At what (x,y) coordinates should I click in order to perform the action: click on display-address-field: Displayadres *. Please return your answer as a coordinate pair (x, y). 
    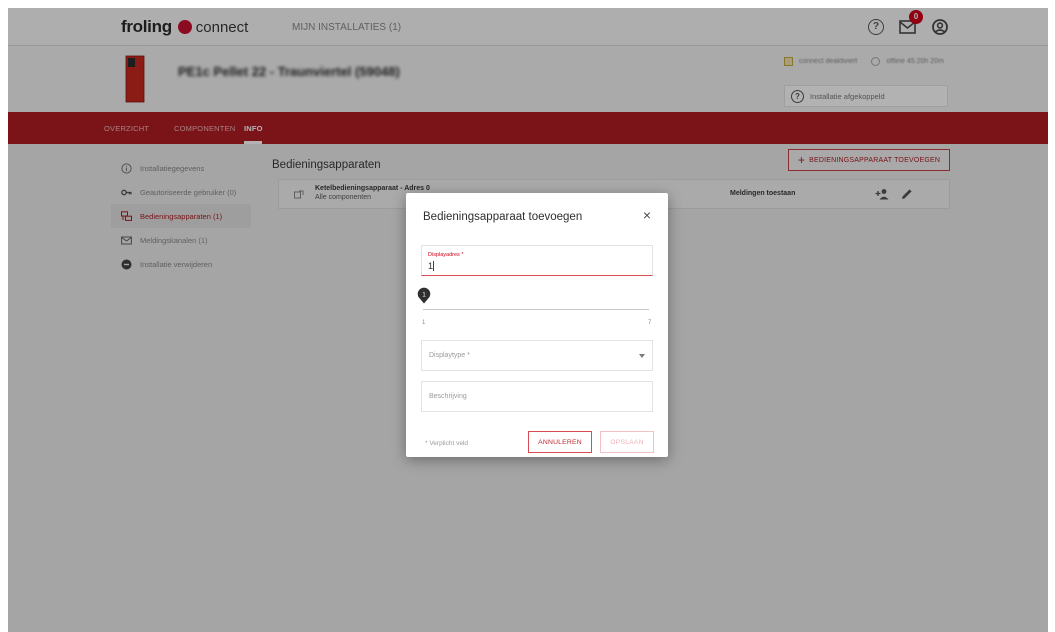
    Looking at the image, I should click on (537, 260).